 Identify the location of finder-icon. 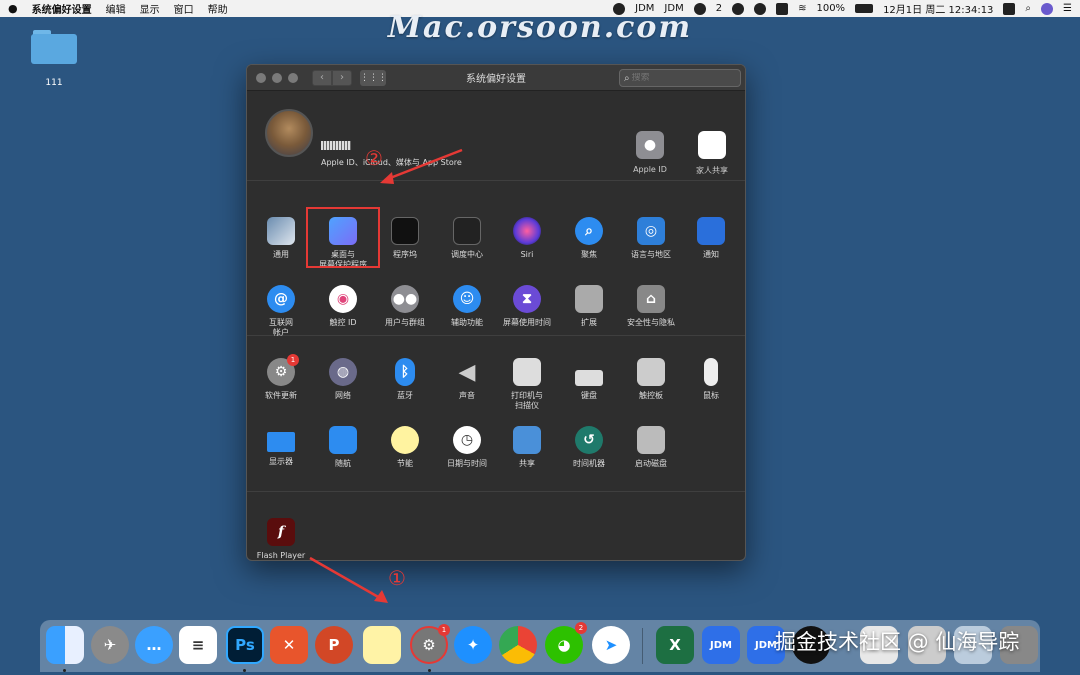
(65, 645).